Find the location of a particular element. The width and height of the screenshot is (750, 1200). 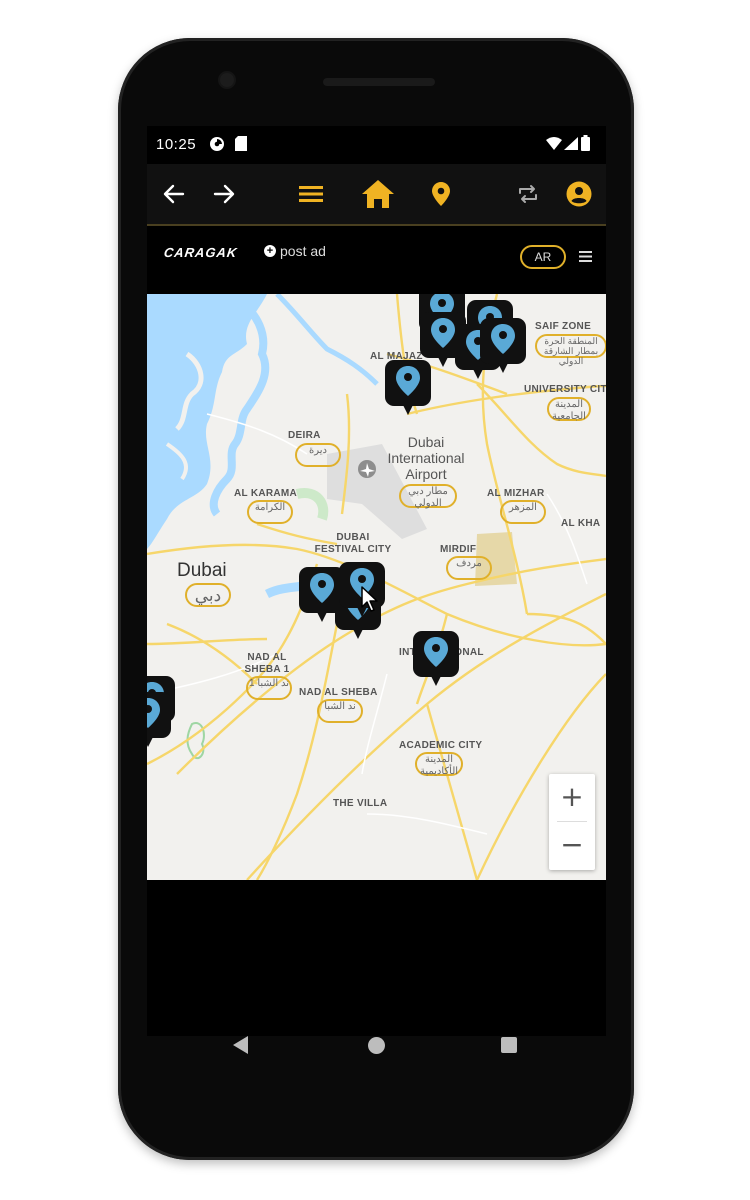

map-label-airport-ar: مطار دبي الدولي is located at coordinates (428, 496).